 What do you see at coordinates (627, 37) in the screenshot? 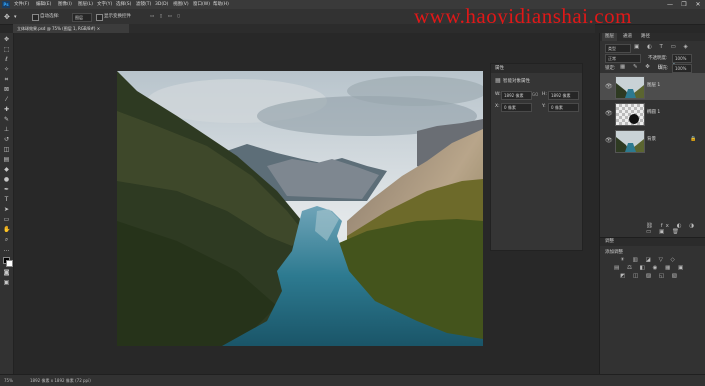
I see `tab-channels: 通道` at bounding box center [627, 37].